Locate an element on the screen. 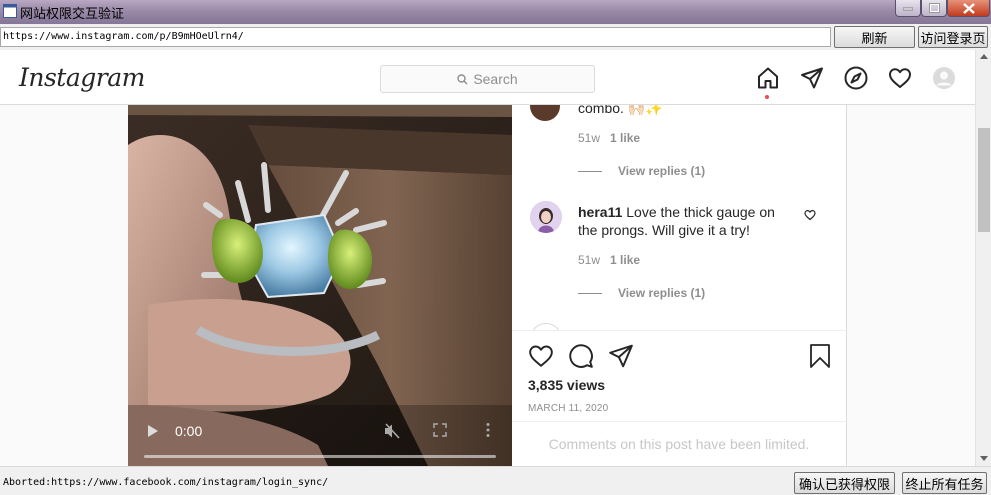  url-input: https://www.instagram.com/p/B9mHOeUlrn4/ is located at coordinates (415, 37).